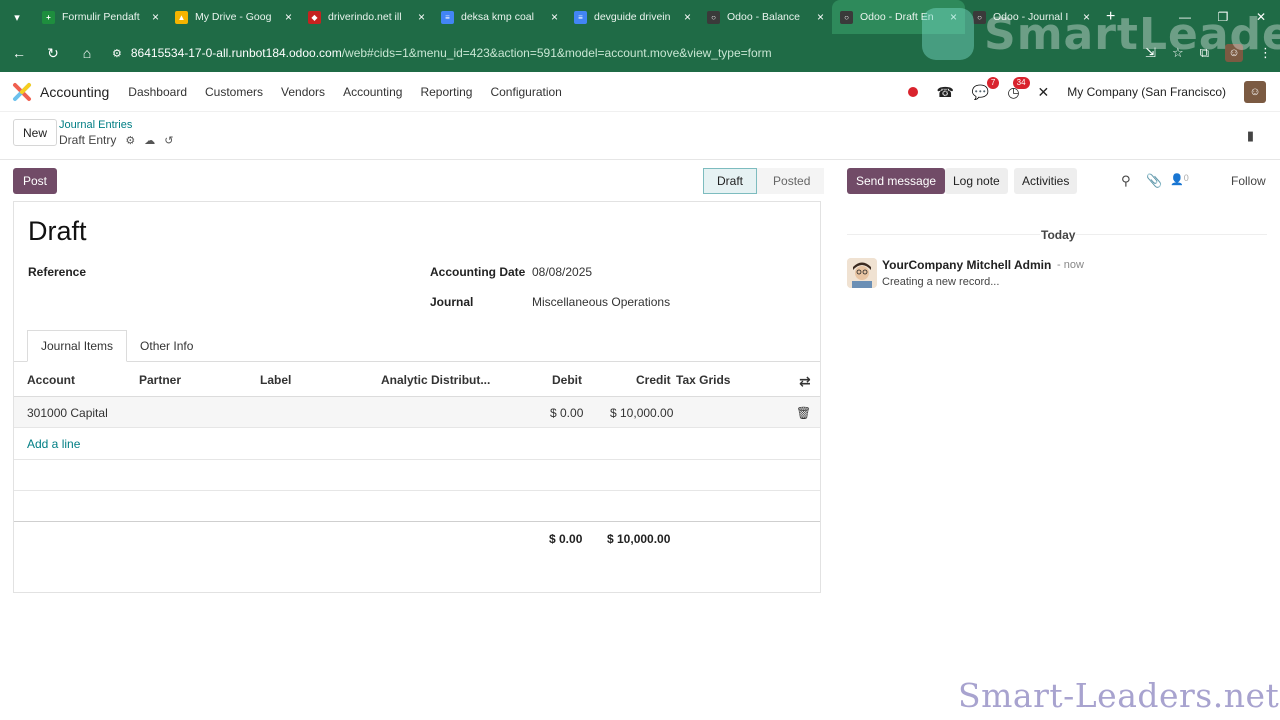 The height and width of the screenshot is (720, 1280). What do you see at coordinates (639, 539) in the screenshot?
I see `total-credit: $ 10,000.00` at bounding box center [639, 539].